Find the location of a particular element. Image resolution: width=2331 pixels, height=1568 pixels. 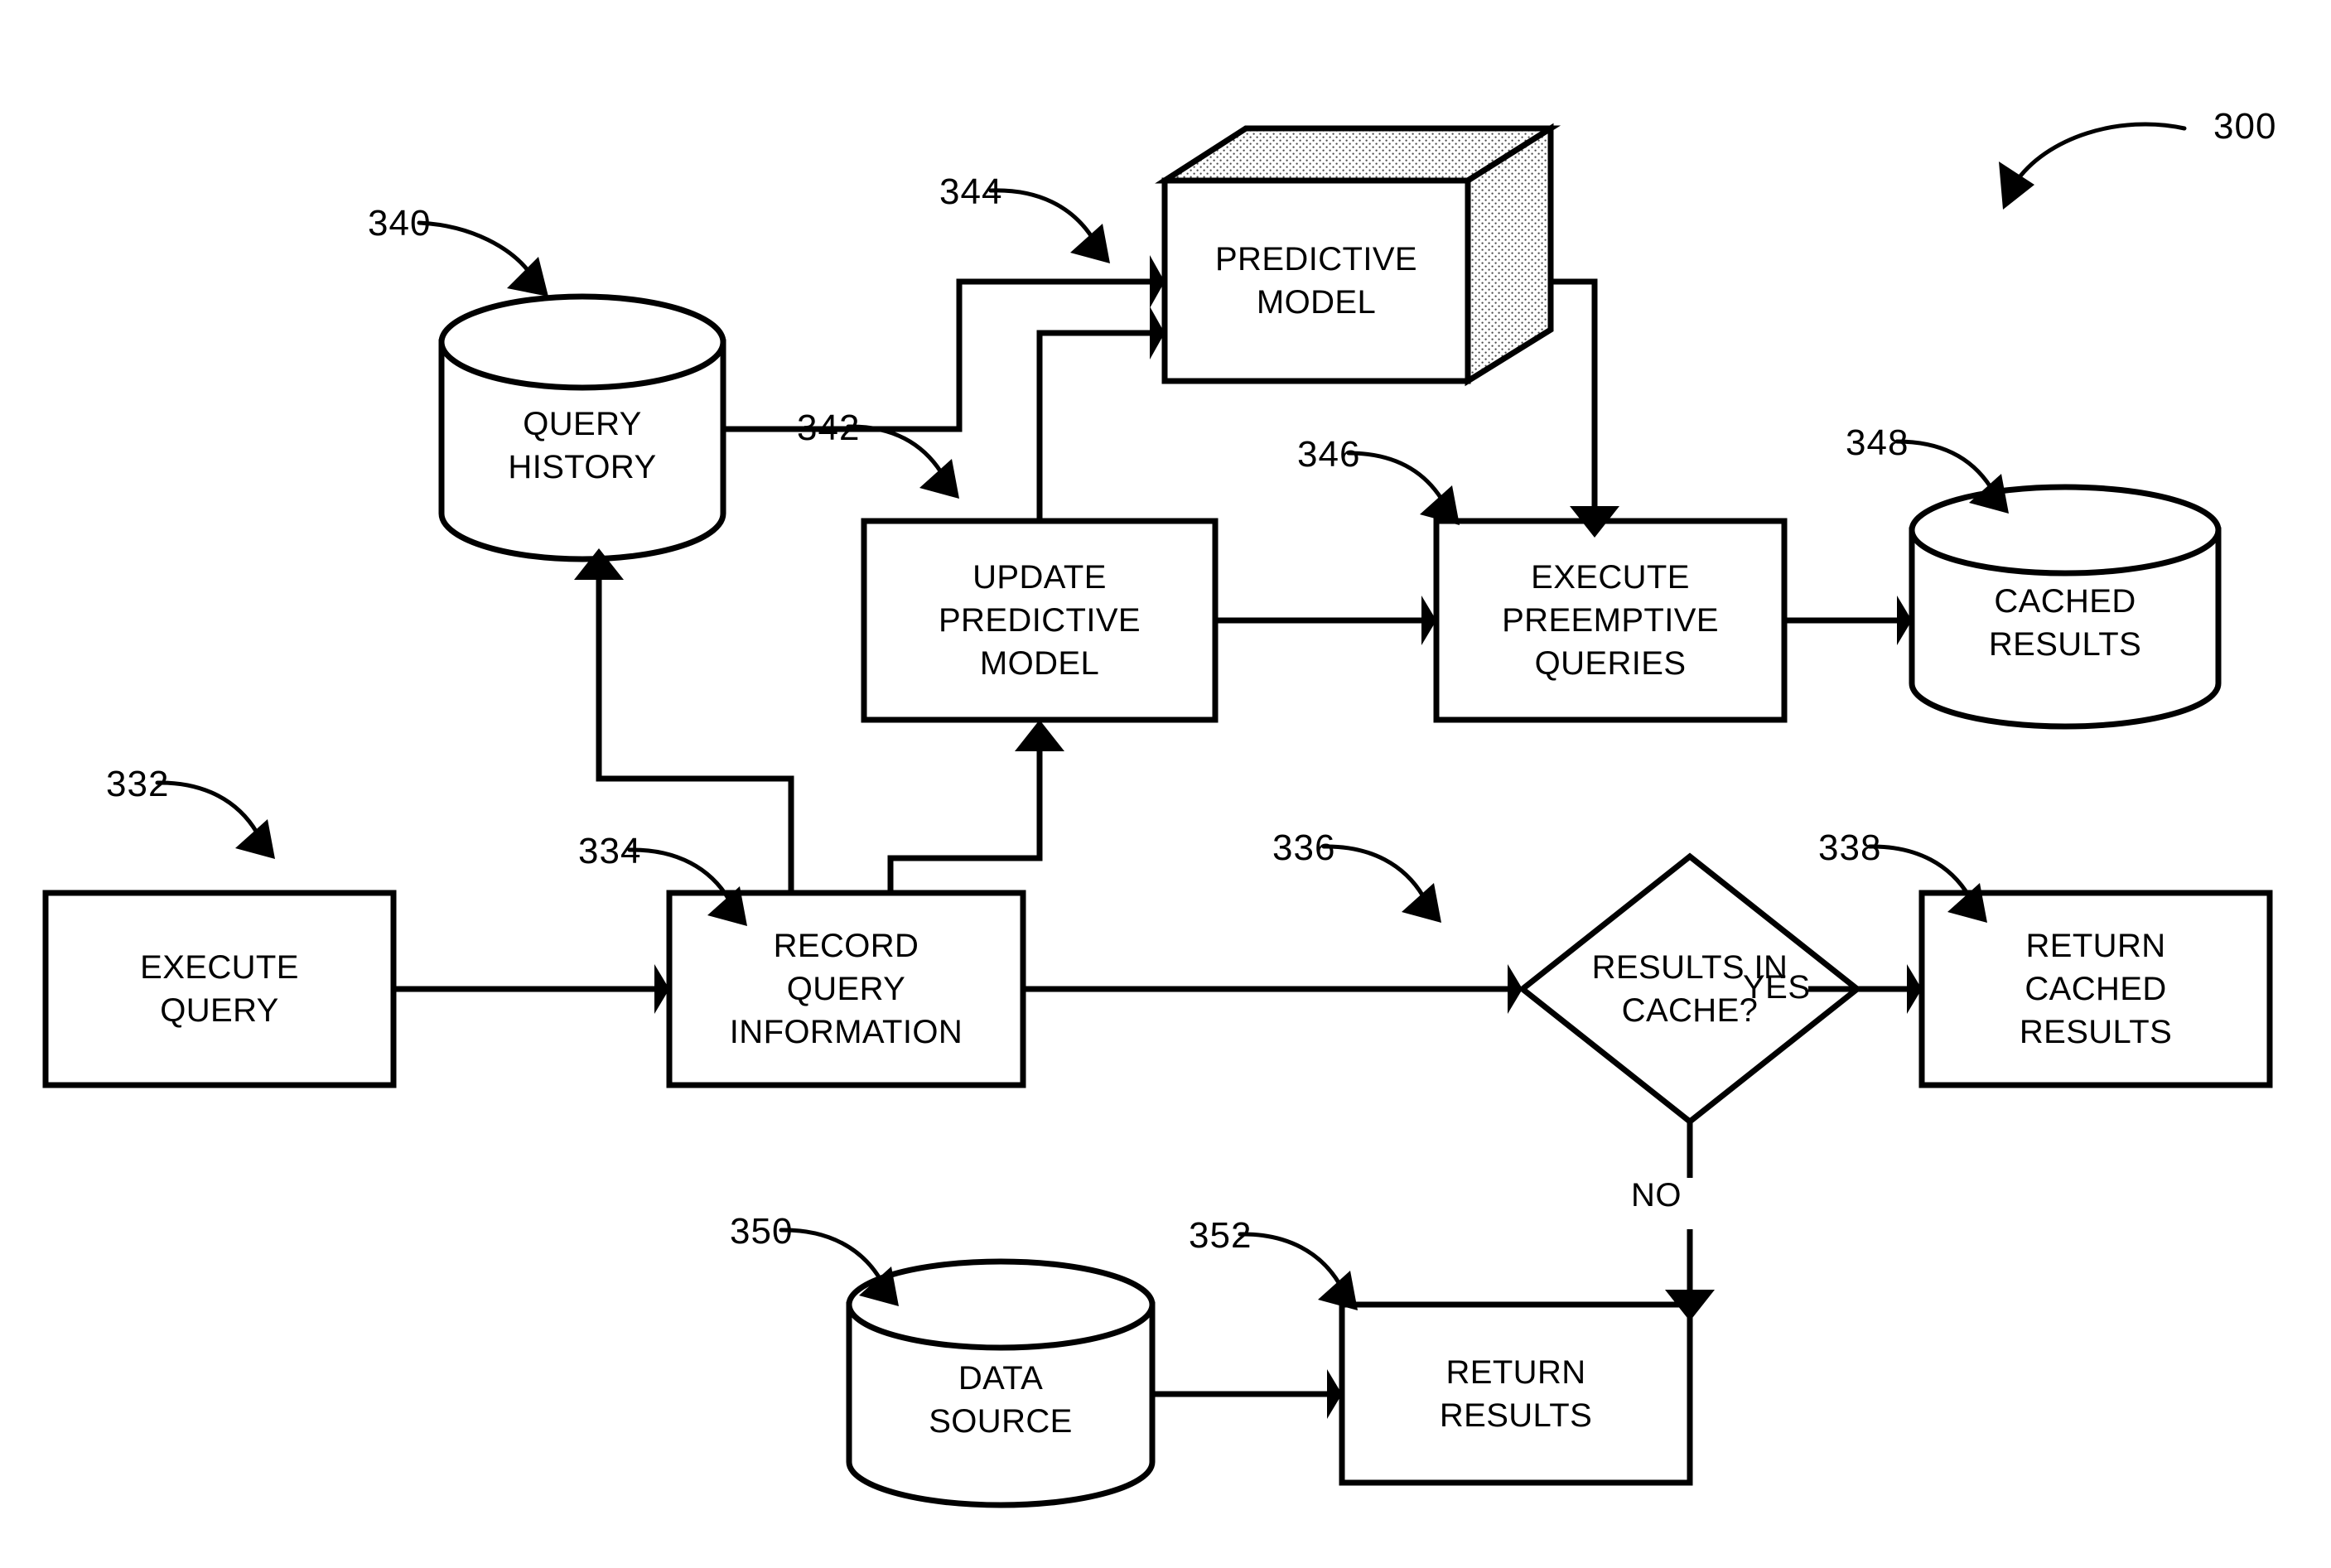

edge-label-yes: YES is located at coordinates (1777, 987).